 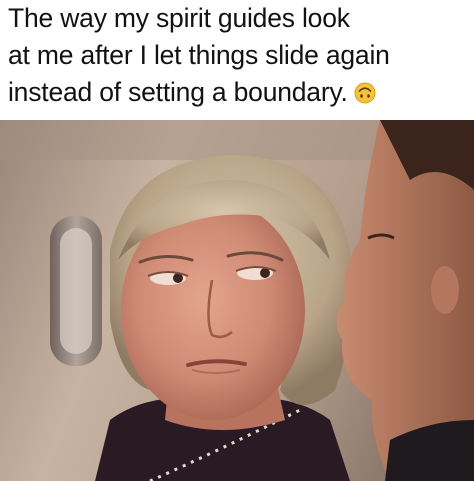 What do you see at coordinates (179, 18) in the screenshot?
I see `caption-line-1: The way my spirit guides look` at bounding box center [179, 18].